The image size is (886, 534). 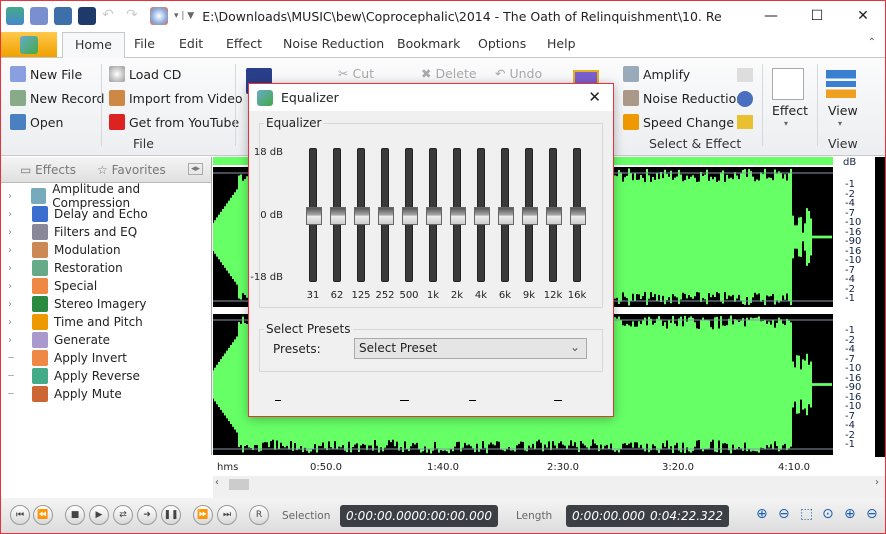 What do you see at coordinates (36, 122) in the screenshot?
I see `open-button: Open` at bounding box center [36, 122].